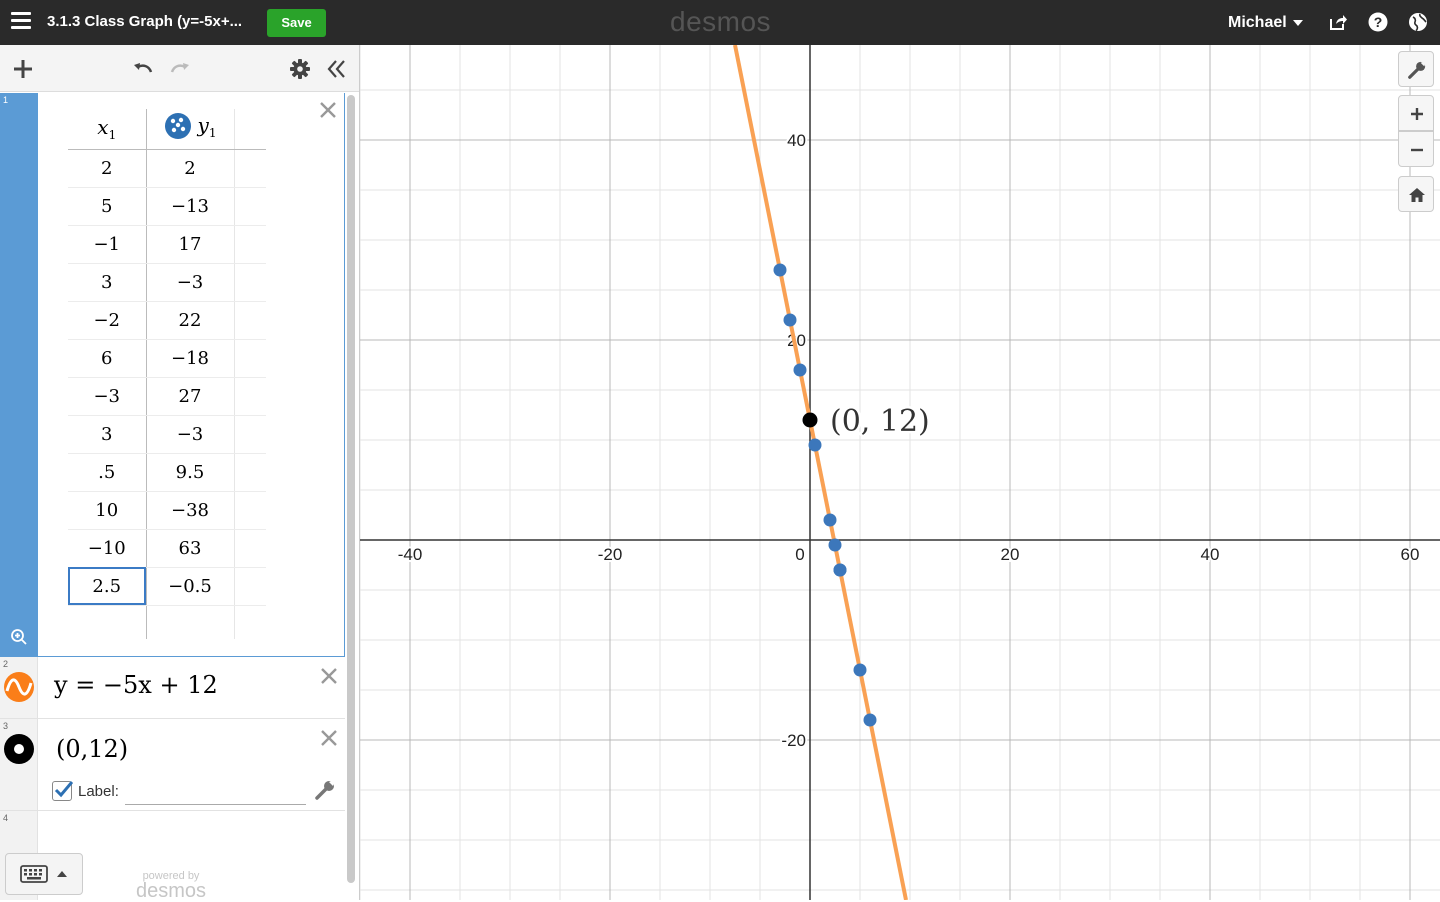  I want to click on table-cell-y, so click(190, 622).